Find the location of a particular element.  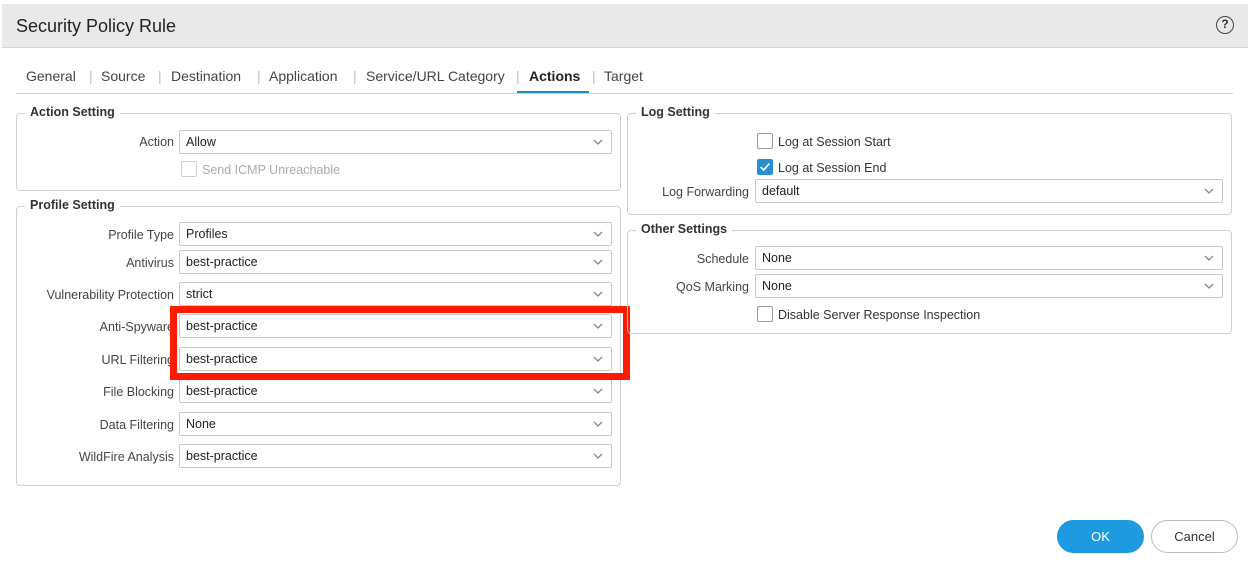

log-forwarding-select: default is located at coordinates (989, 191).